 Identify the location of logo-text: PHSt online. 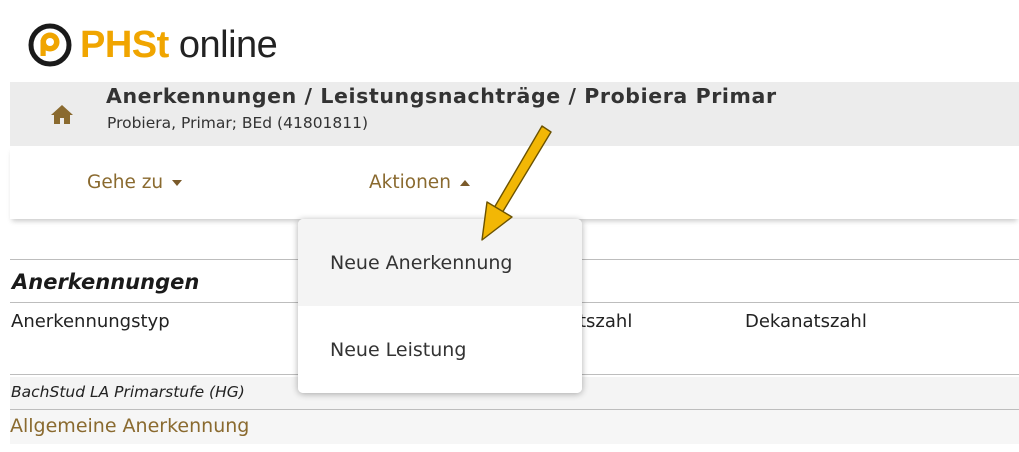
(179, 45).